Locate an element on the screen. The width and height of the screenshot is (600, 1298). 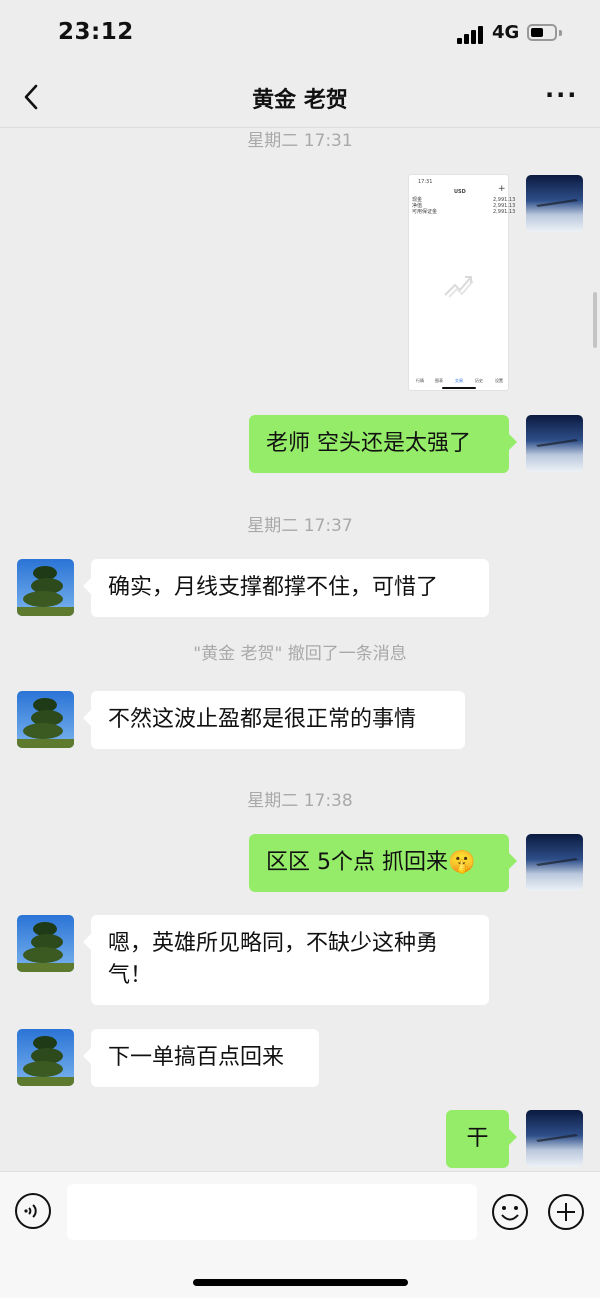
mini-tabbar: 行情 图表 交易 历史 设置 is located at coordinates (458, 378).